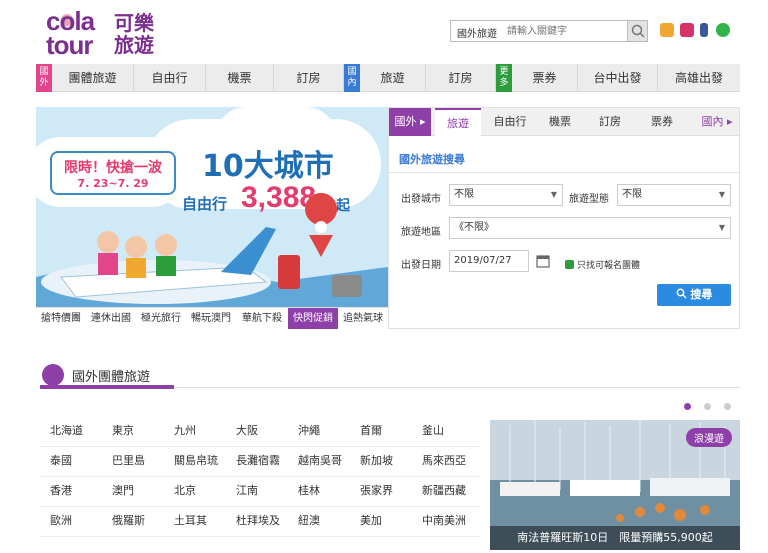 The width and height of the screenshot is (768, 553). What do you see at coordinates (366, 435) in the screenshot?
I see `destination-link: 首爾` at bounding box center [366, 435].